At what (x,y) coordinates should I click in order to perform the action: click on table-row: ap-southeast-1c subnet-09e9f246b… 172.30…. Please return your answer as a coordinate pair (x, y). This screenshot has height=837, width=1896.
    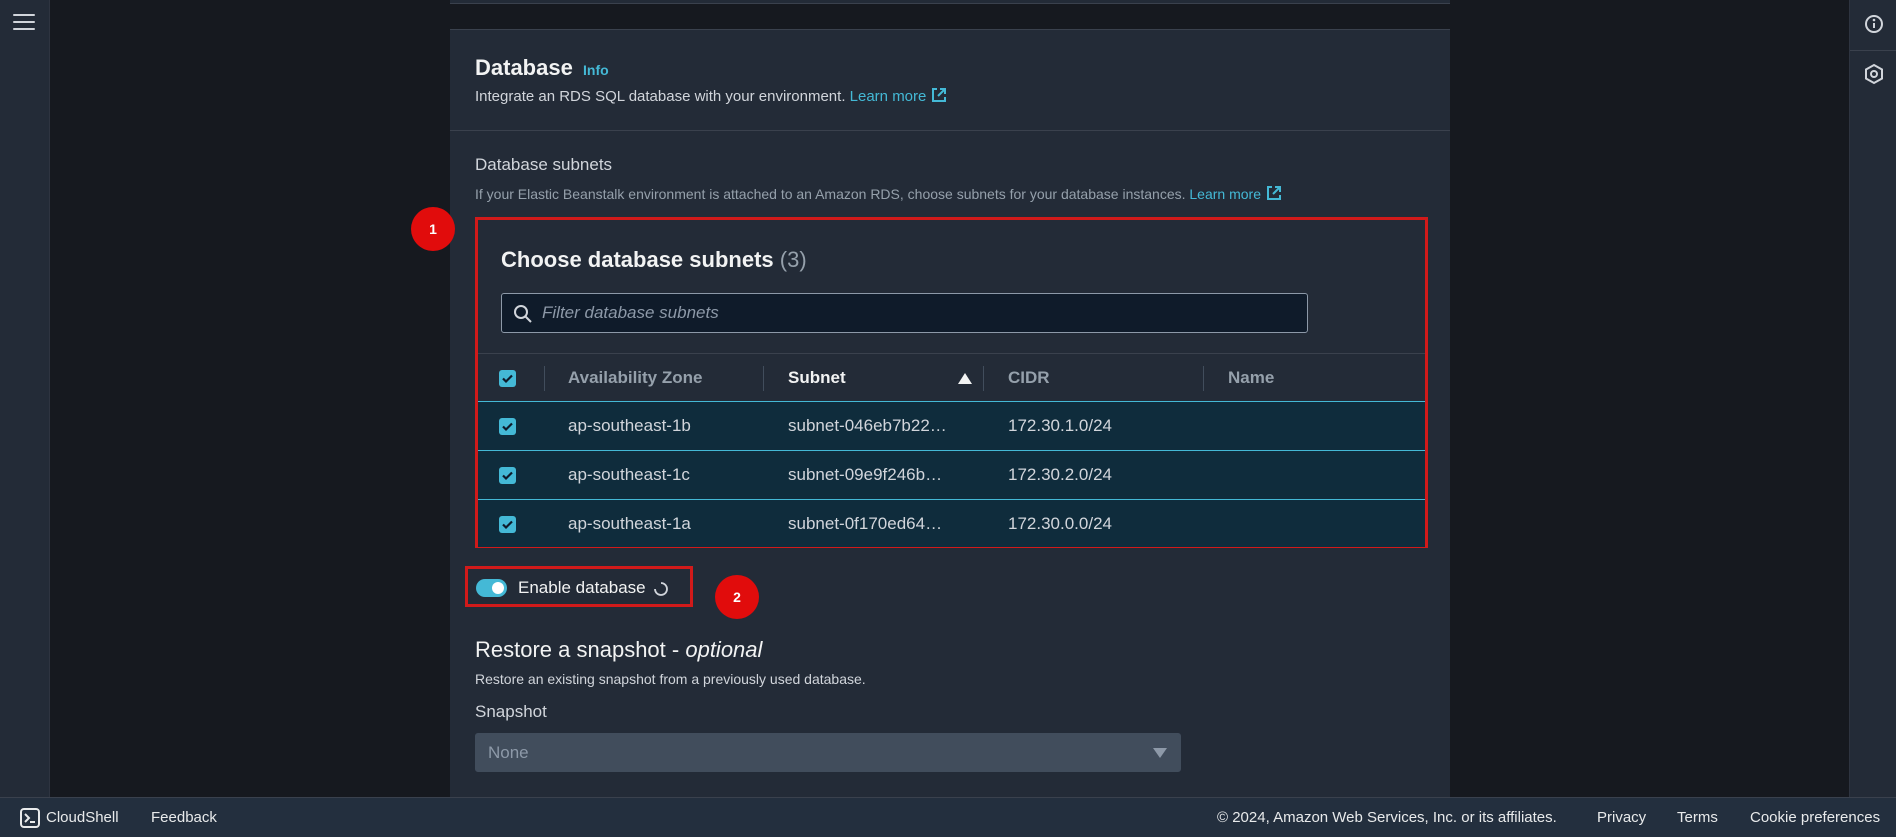
    Looking at the image, I should click on (951, 475).